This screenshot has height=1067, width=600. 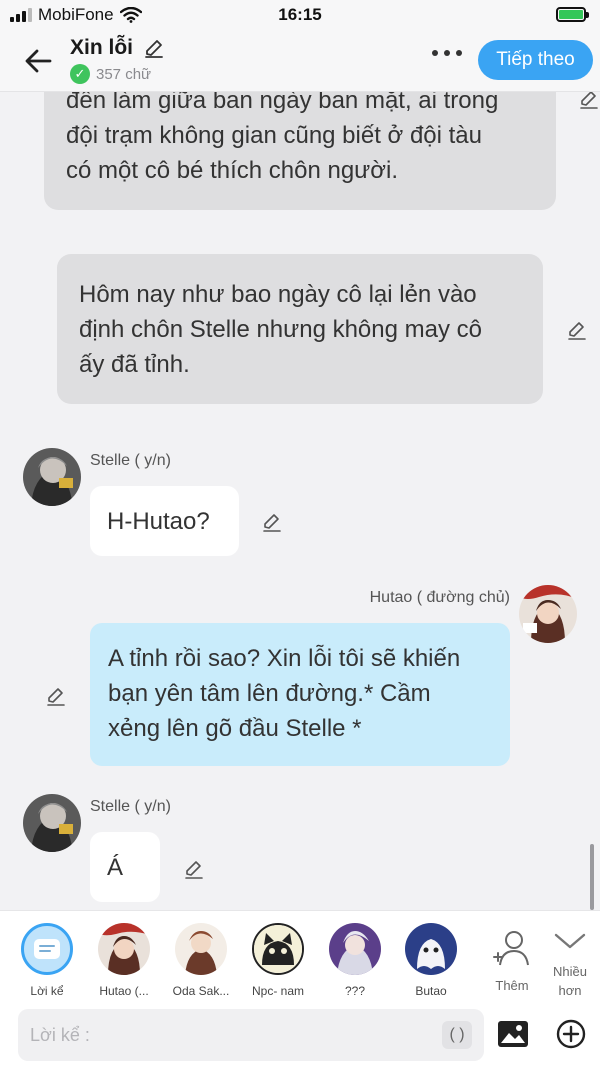 What do you see at coordinates (278, 294) in the screenshot?
I see `message-line: Hôm nay như bao ngày cô lại lẻn vào` at bounding box center [278, 294].